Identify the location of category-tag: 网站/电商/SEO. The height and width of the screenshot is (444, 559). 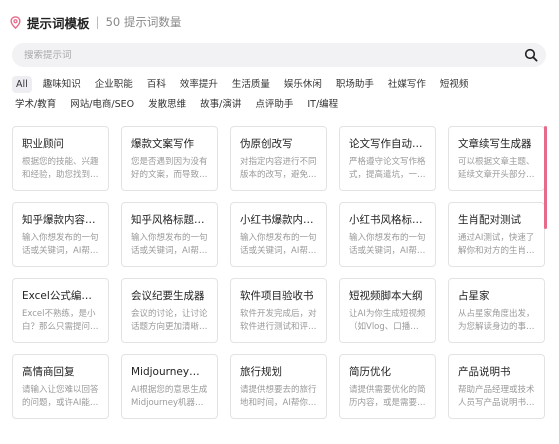
(102, 104).